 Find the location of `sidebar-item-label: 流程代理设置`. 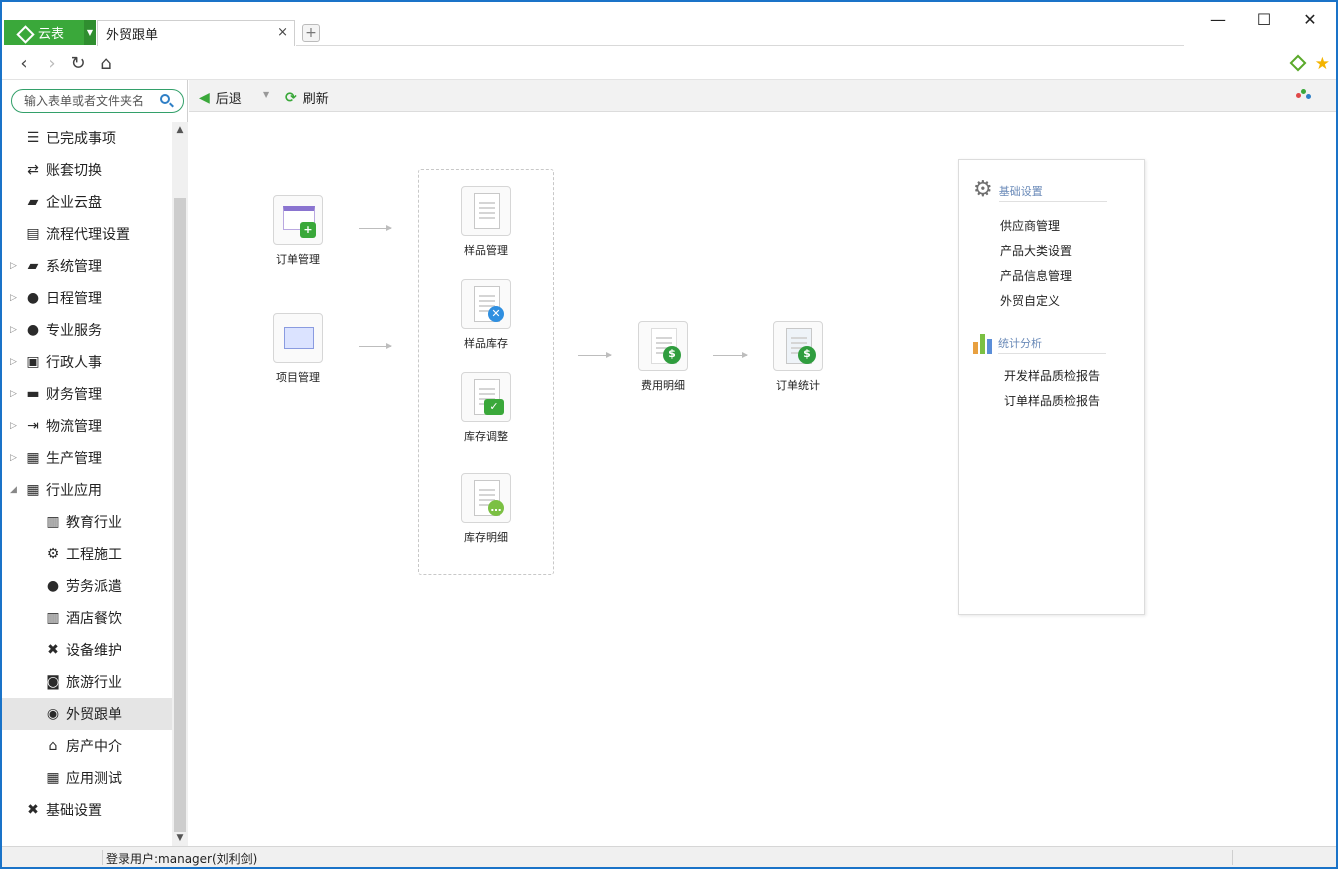

sidebar-item-label: 流程代理设置 is located at coordinates (88, 235).